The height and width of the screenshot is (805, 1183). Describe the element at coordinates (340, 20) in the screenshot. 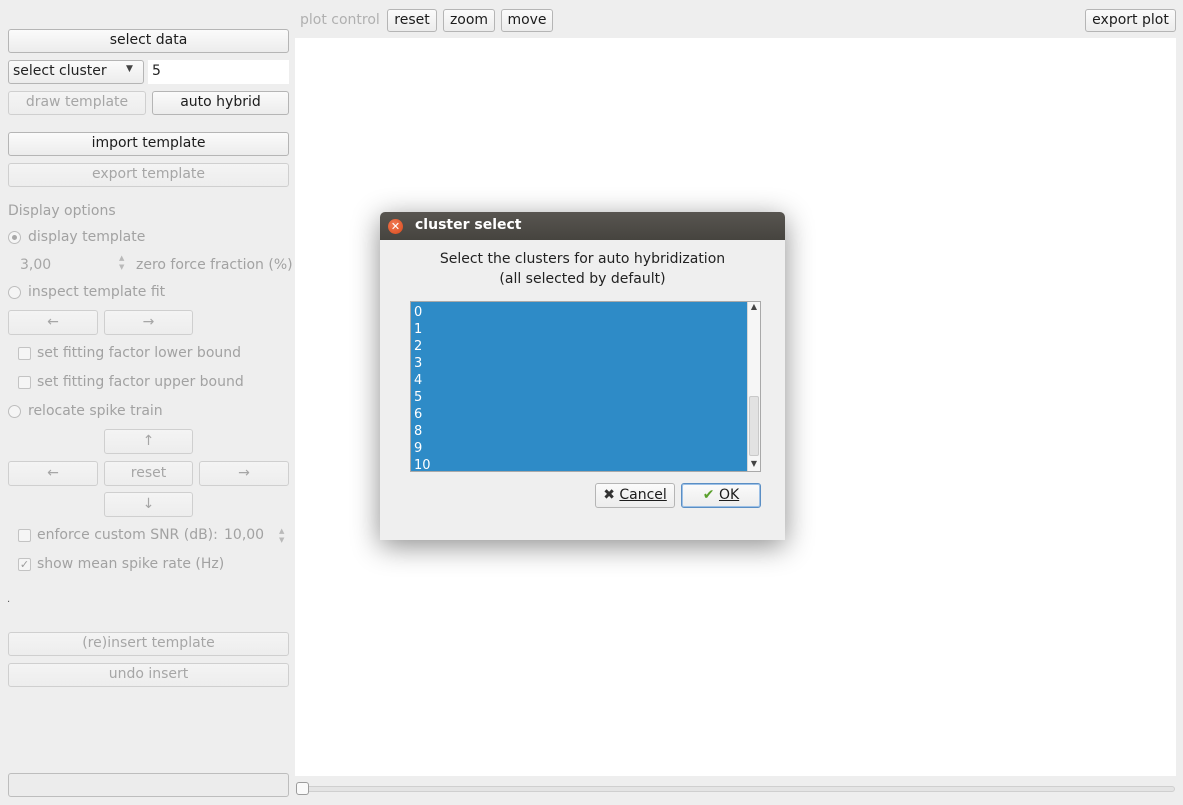

I see `plot-control-label: plot control` at that location.